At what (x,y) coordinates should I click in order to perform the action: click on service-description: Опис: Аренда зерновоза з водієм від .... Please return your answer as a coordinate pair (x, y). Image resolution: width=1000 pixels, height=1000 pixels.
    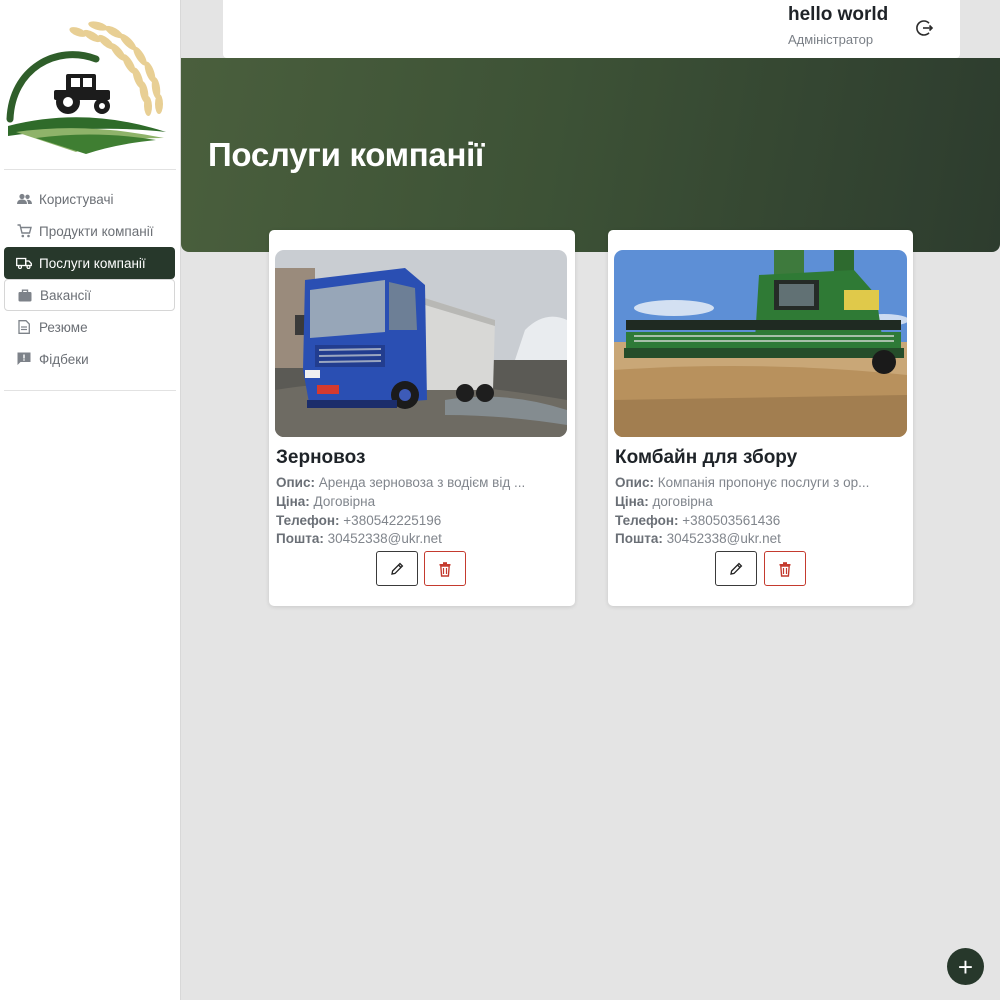
    Looking at the image, I should click on (421, 482).